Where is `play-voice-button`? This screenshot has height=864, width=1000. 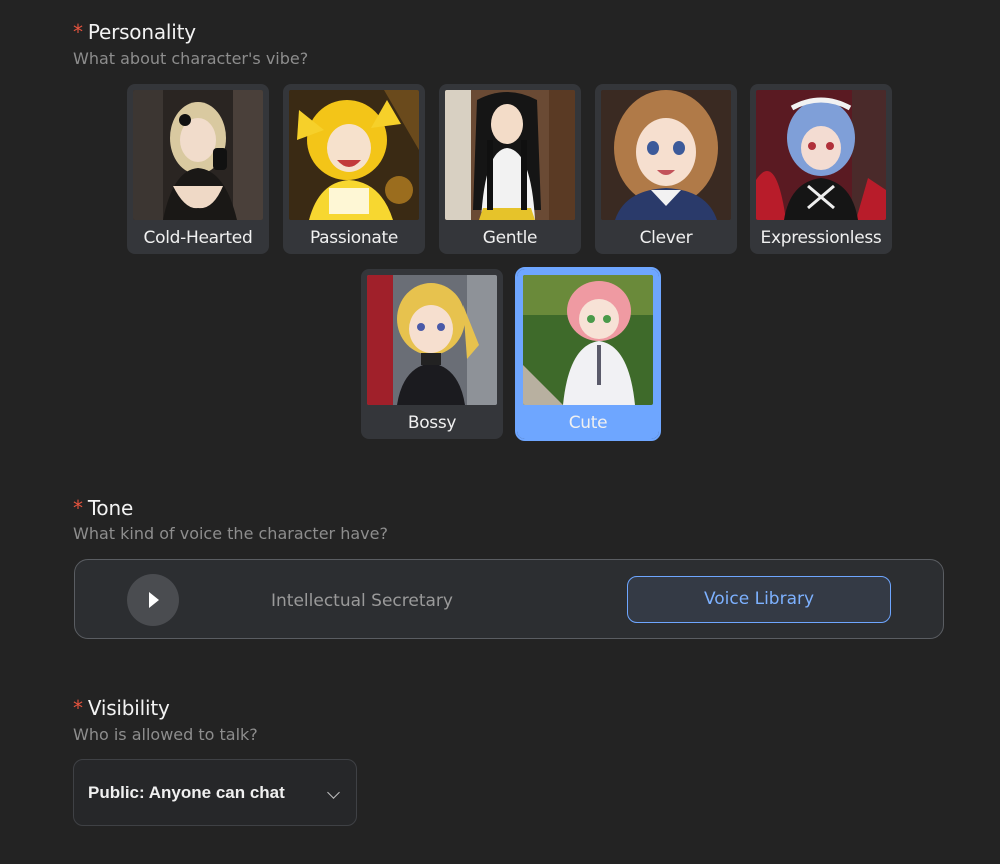 play-voice-button is located at coordinates (153, 600).